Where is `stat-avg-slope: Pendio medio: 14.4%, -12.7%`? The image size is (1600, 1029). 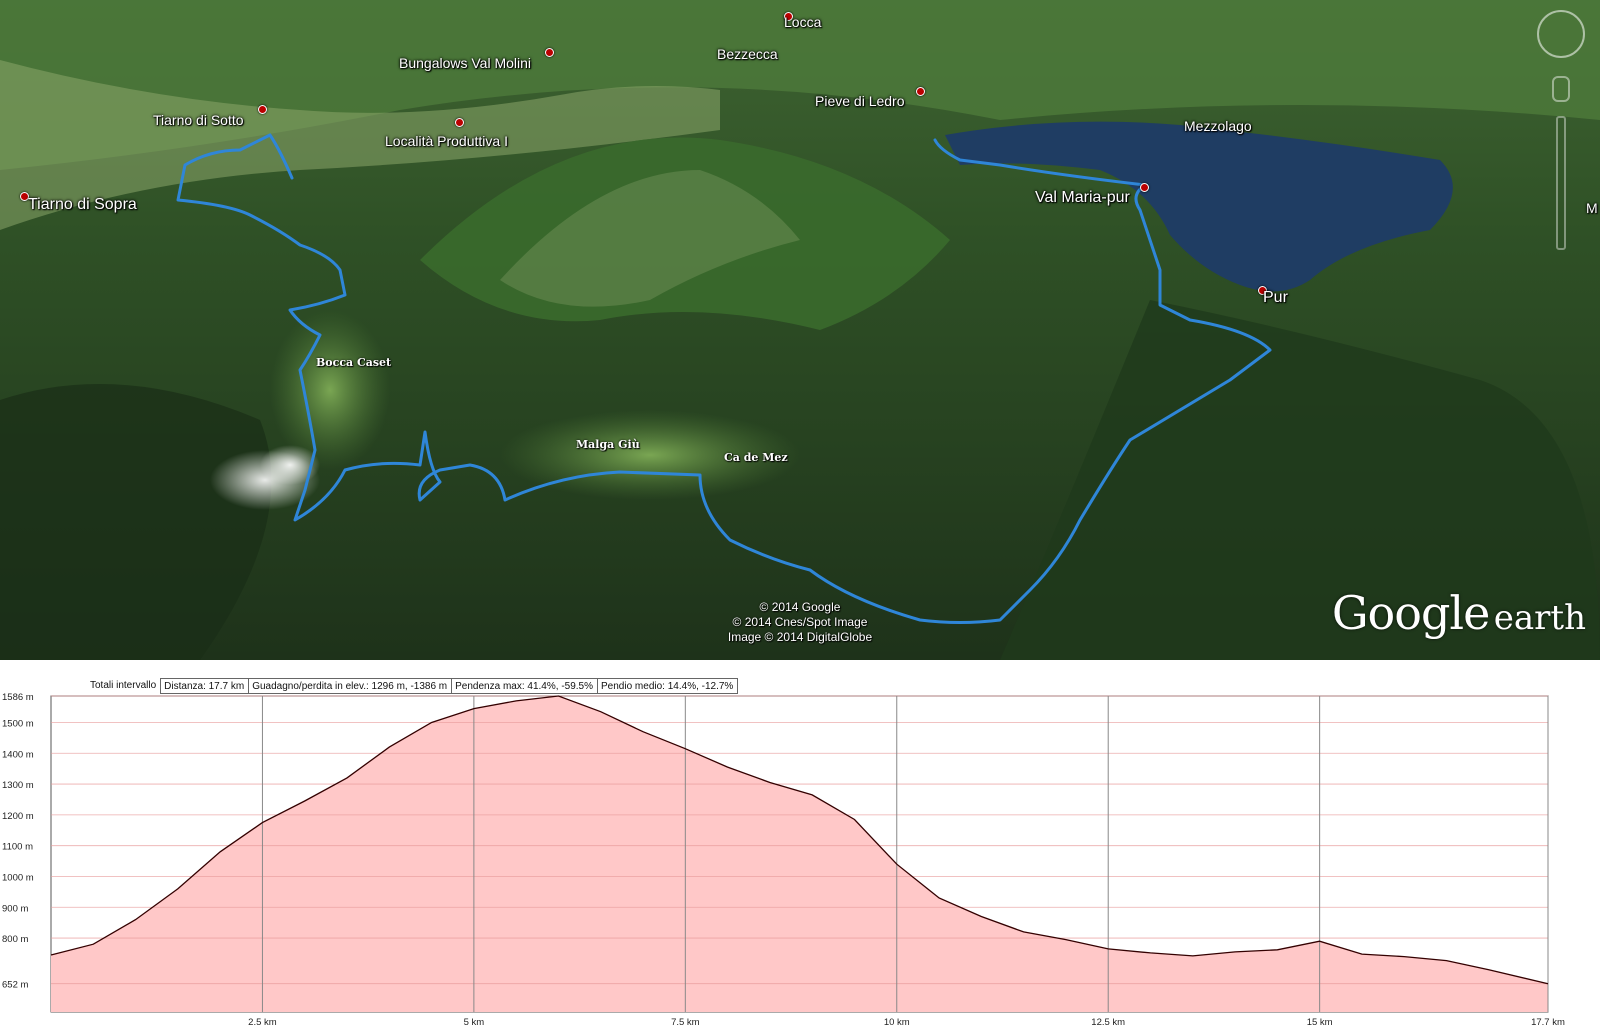
stat-avg-slope: Pendio medio: 14.4%, -12.7% is located at coordinates (668, 686).